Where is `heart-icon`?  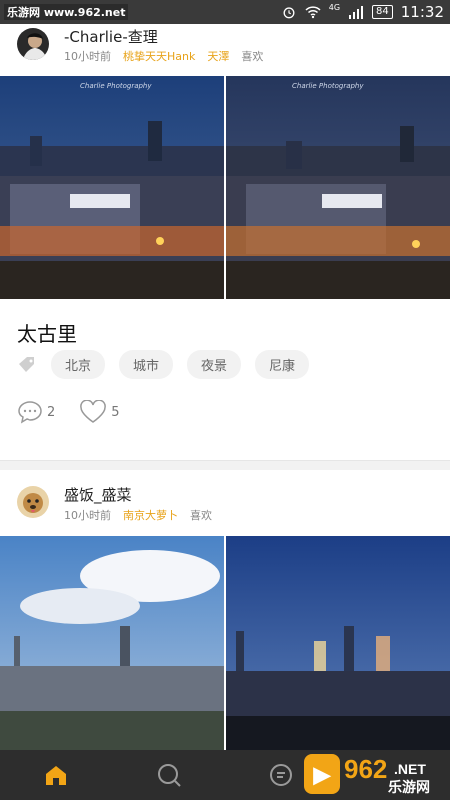 heart-icon is located at coordinates (93, 411).